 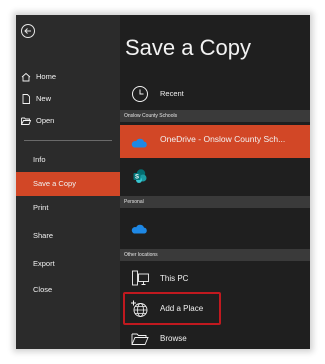 What do you see at coordinates (140, 176) in the screenshot?
I see `sharepoint-icon: S` at bounding box center [140, 176].